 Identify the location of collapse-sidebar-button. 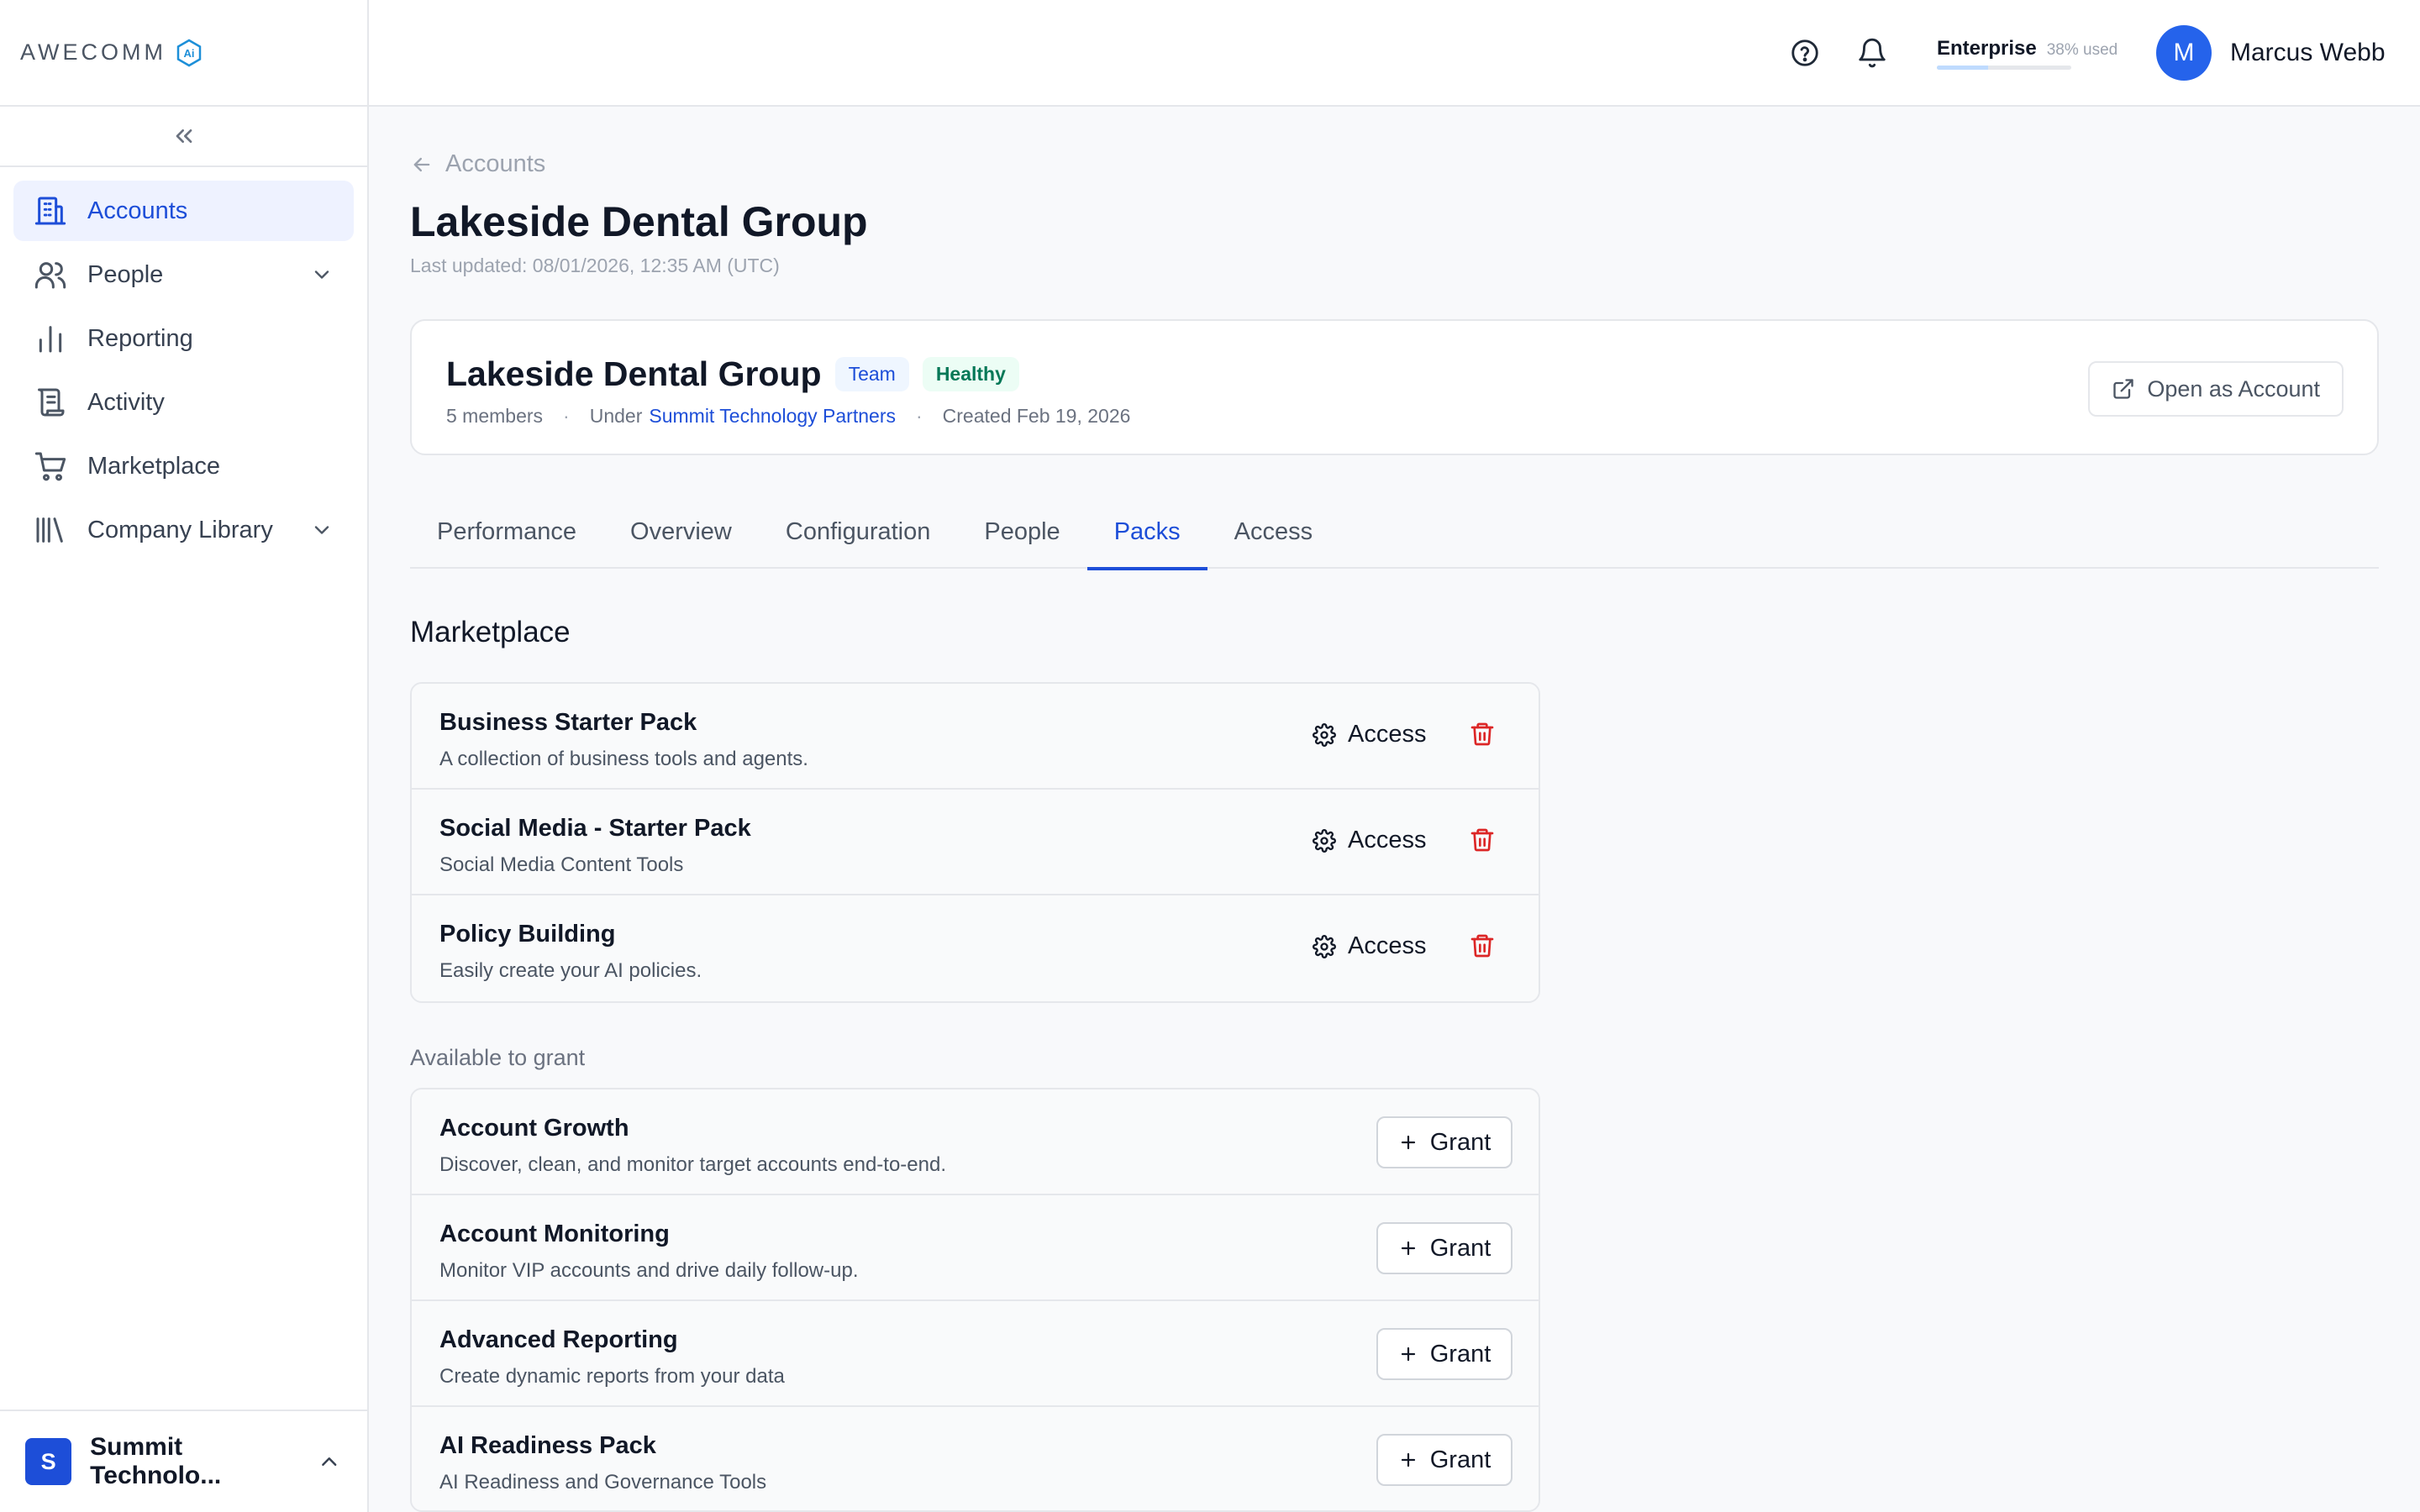
(183, 137).